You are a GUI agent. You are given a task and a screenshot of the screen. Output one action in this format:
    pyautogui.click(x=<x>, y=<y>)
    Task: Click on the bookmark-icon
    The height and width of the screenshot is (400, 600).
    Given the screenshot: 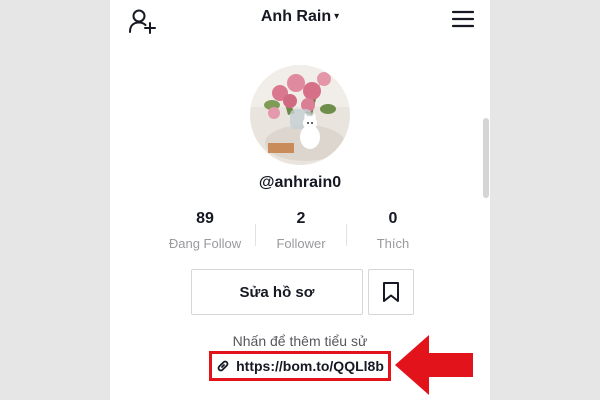 What is the action you would take?
    pyautogui.click(x=391, y=292)
    